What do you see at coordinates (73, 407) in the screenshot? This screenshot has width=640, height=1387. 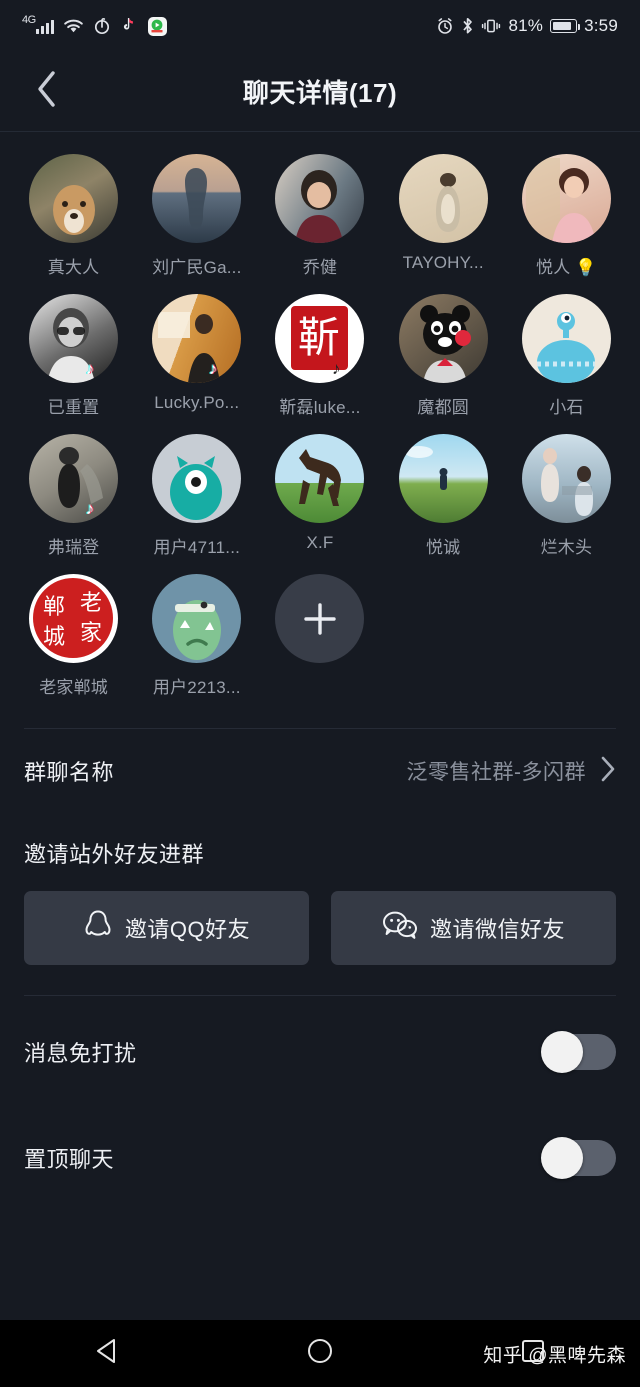 I see `member-name: 已重置` at bounding box center [73, 407].